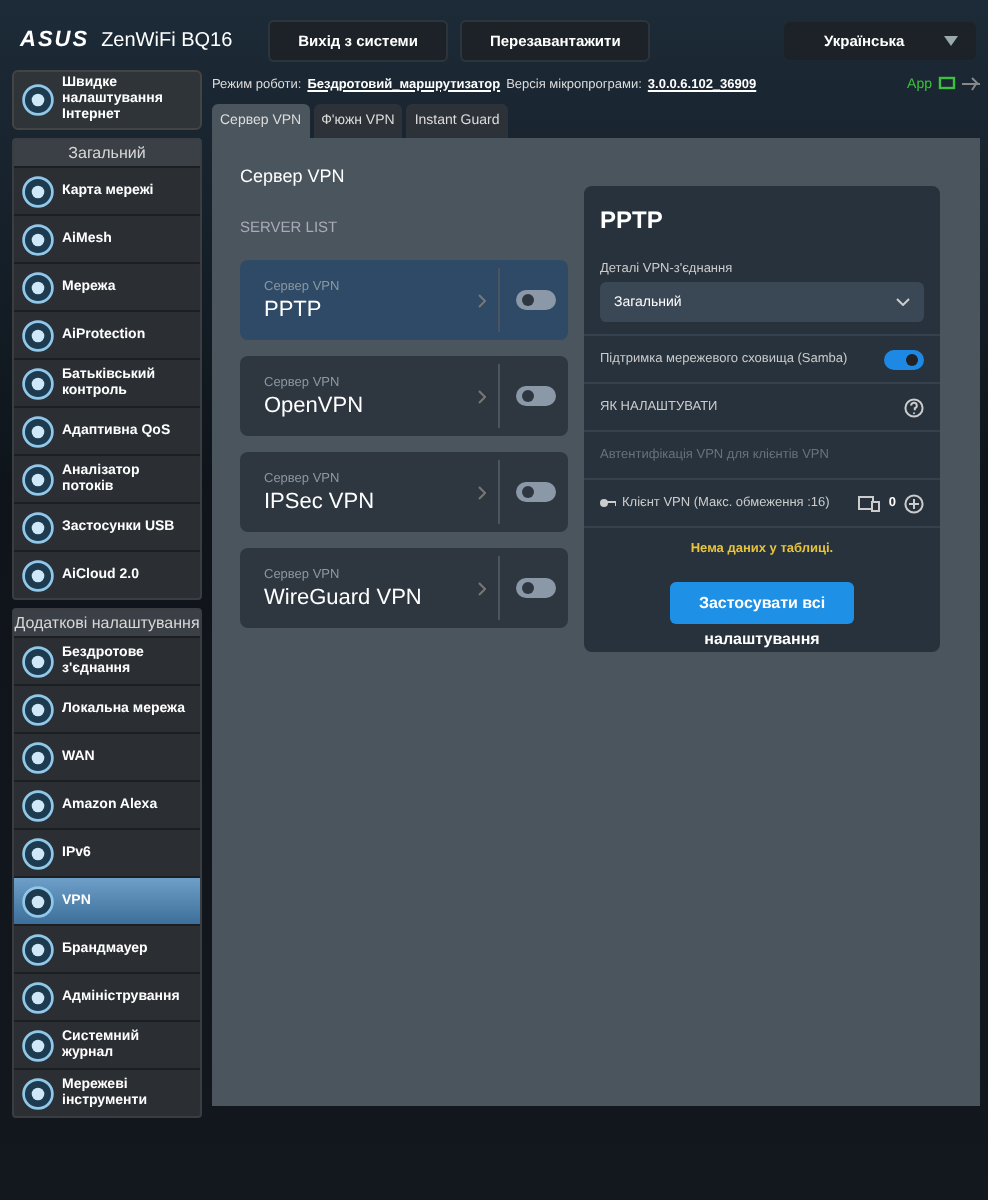 This screenshot has height=1200, width=988. I want to click on panel-title: Сервер VPN, so click(293, 176).